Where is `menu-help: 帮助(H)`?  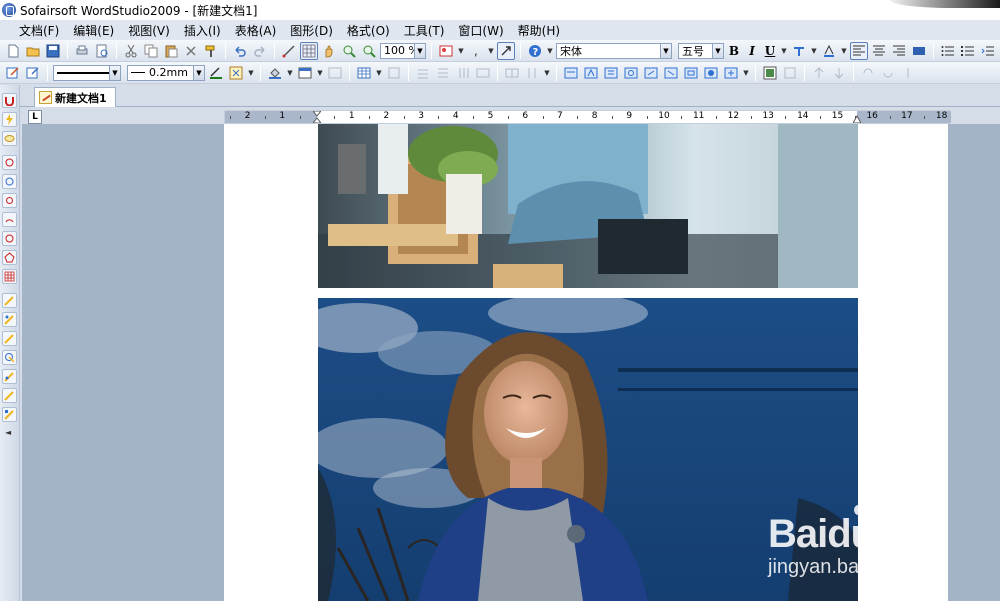 menu-help: 帮助(H) is located at coordinates (539, 30).